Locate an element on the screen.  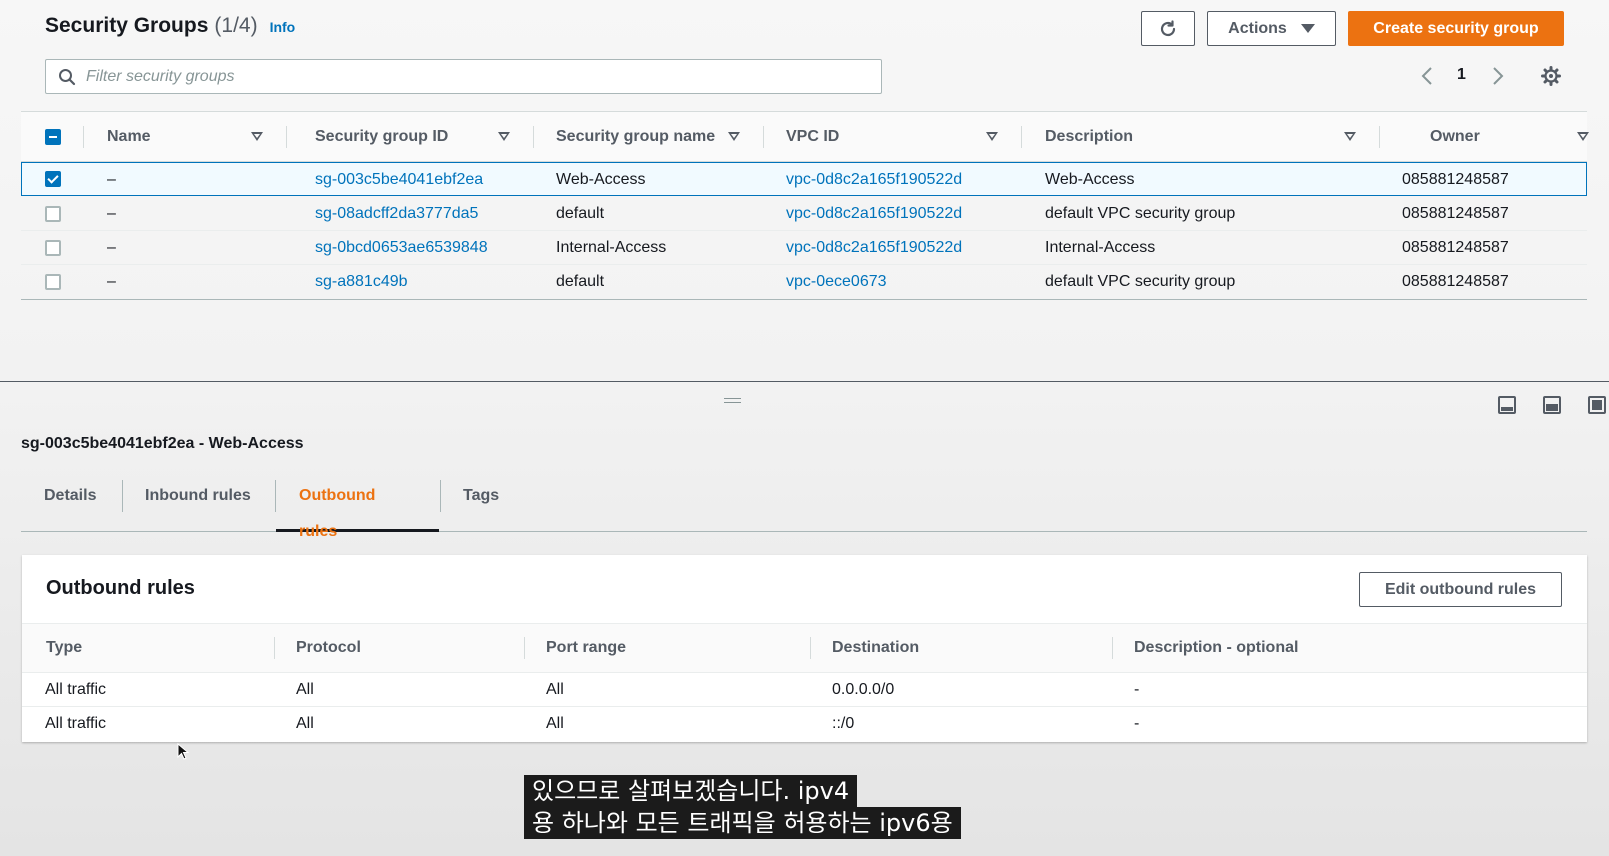
column-header-vpc-id: VPC ID is located at coordinates (812, 137).